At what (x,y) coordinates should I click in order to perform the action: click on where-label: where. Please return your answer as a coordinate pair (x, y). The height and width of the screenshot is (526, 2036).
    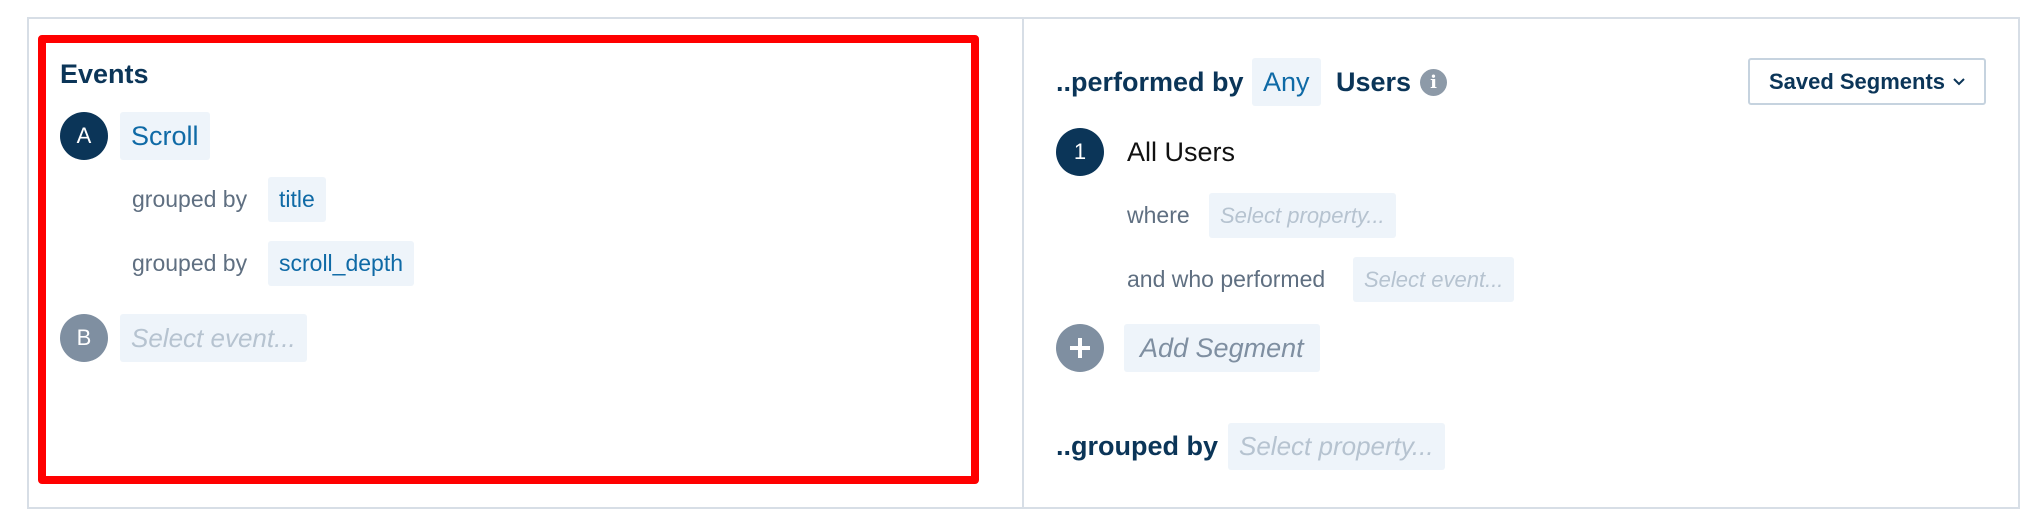
    Looking at the image, I should click on (1158, 215).